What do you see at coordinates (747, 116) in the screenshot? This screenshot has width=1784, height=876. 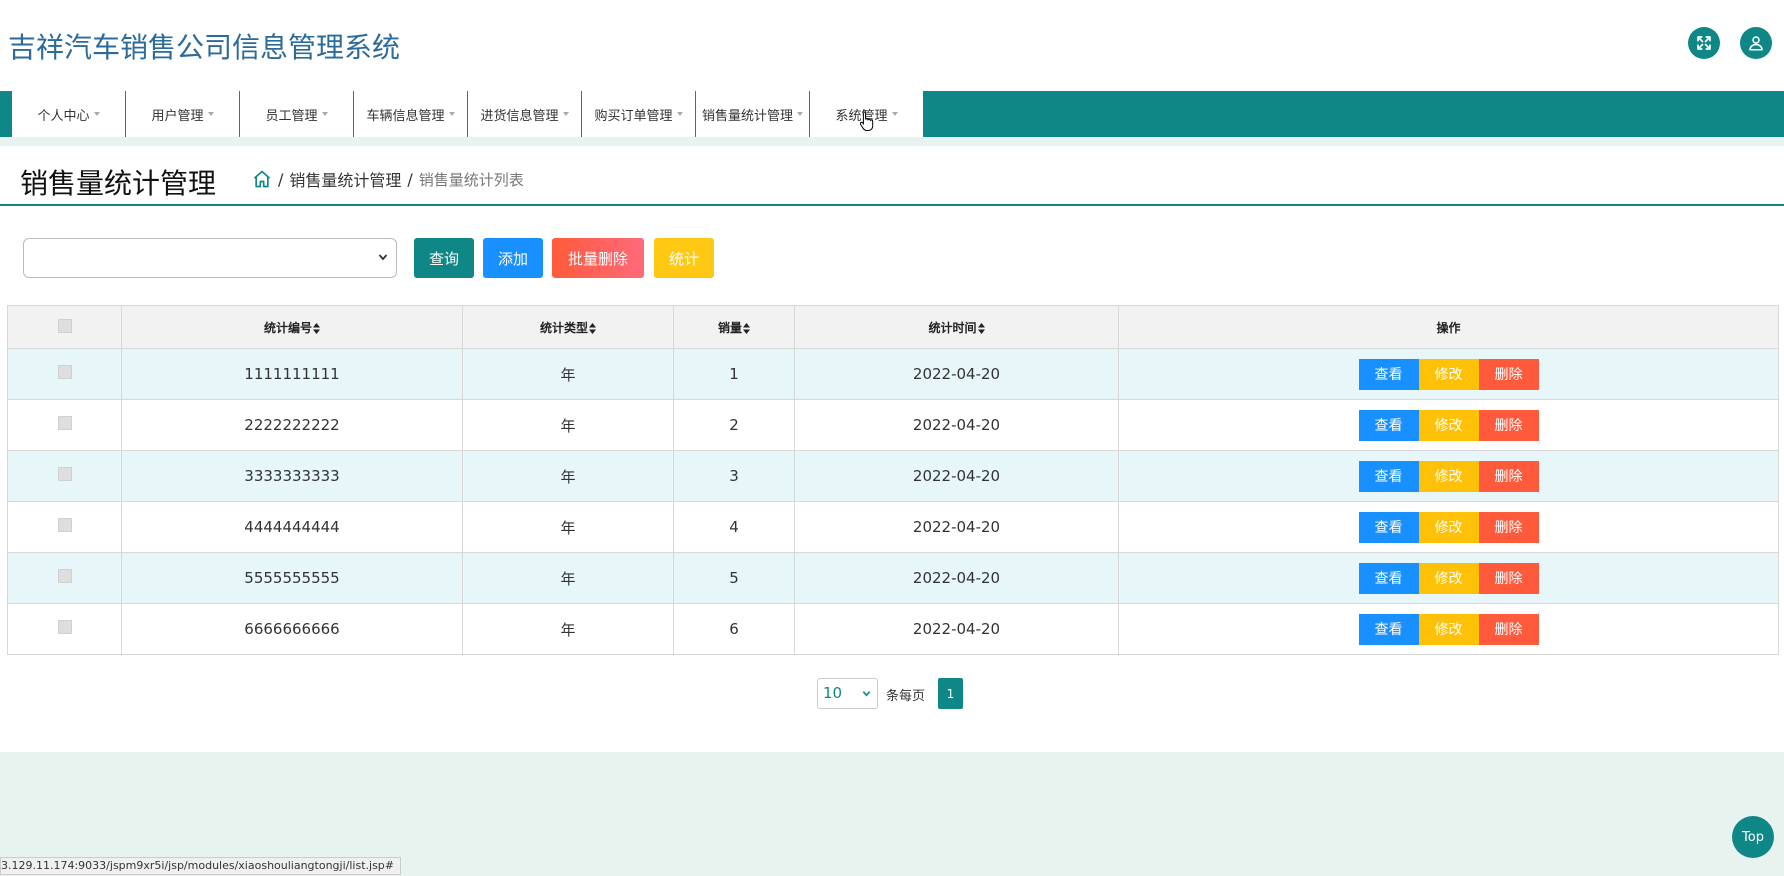 I see `nav-label: 销售量统计管理` at bounding box center [747, 116].